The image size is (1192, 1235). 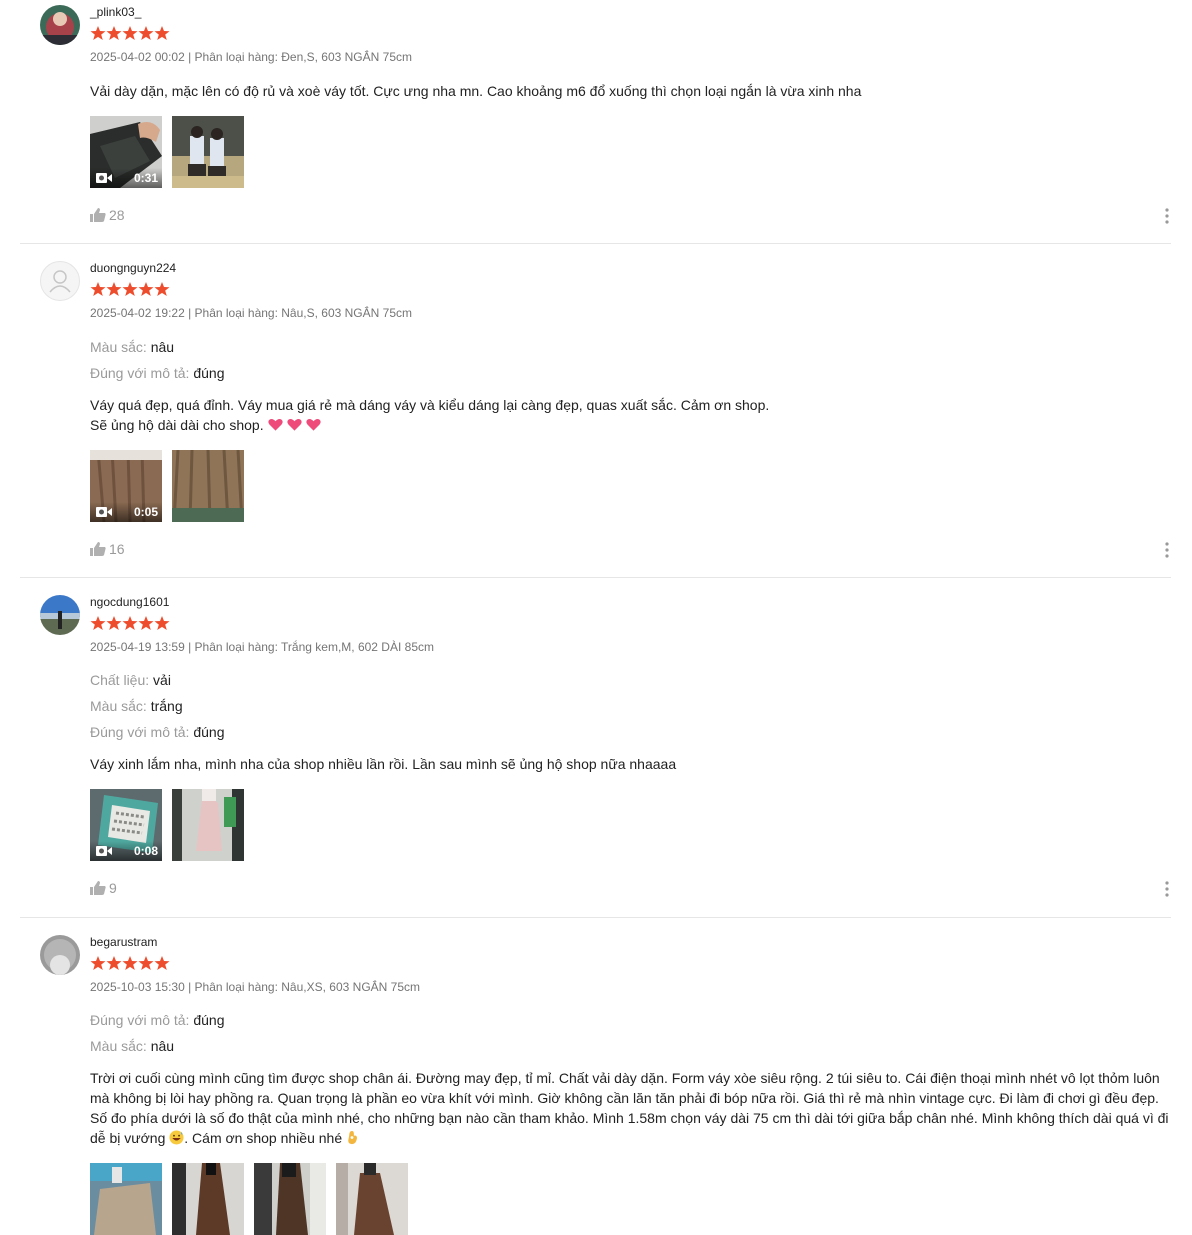 What do you see at coordinates (123, 942) in the screenshot?
I see `review-username: begarustram` at bounding box center [123, 942].